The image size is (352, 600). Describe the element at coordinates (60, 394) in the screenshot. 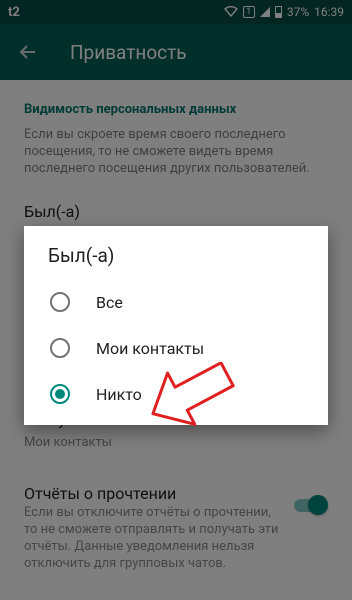

I see `radio-checked-icon` at that location.